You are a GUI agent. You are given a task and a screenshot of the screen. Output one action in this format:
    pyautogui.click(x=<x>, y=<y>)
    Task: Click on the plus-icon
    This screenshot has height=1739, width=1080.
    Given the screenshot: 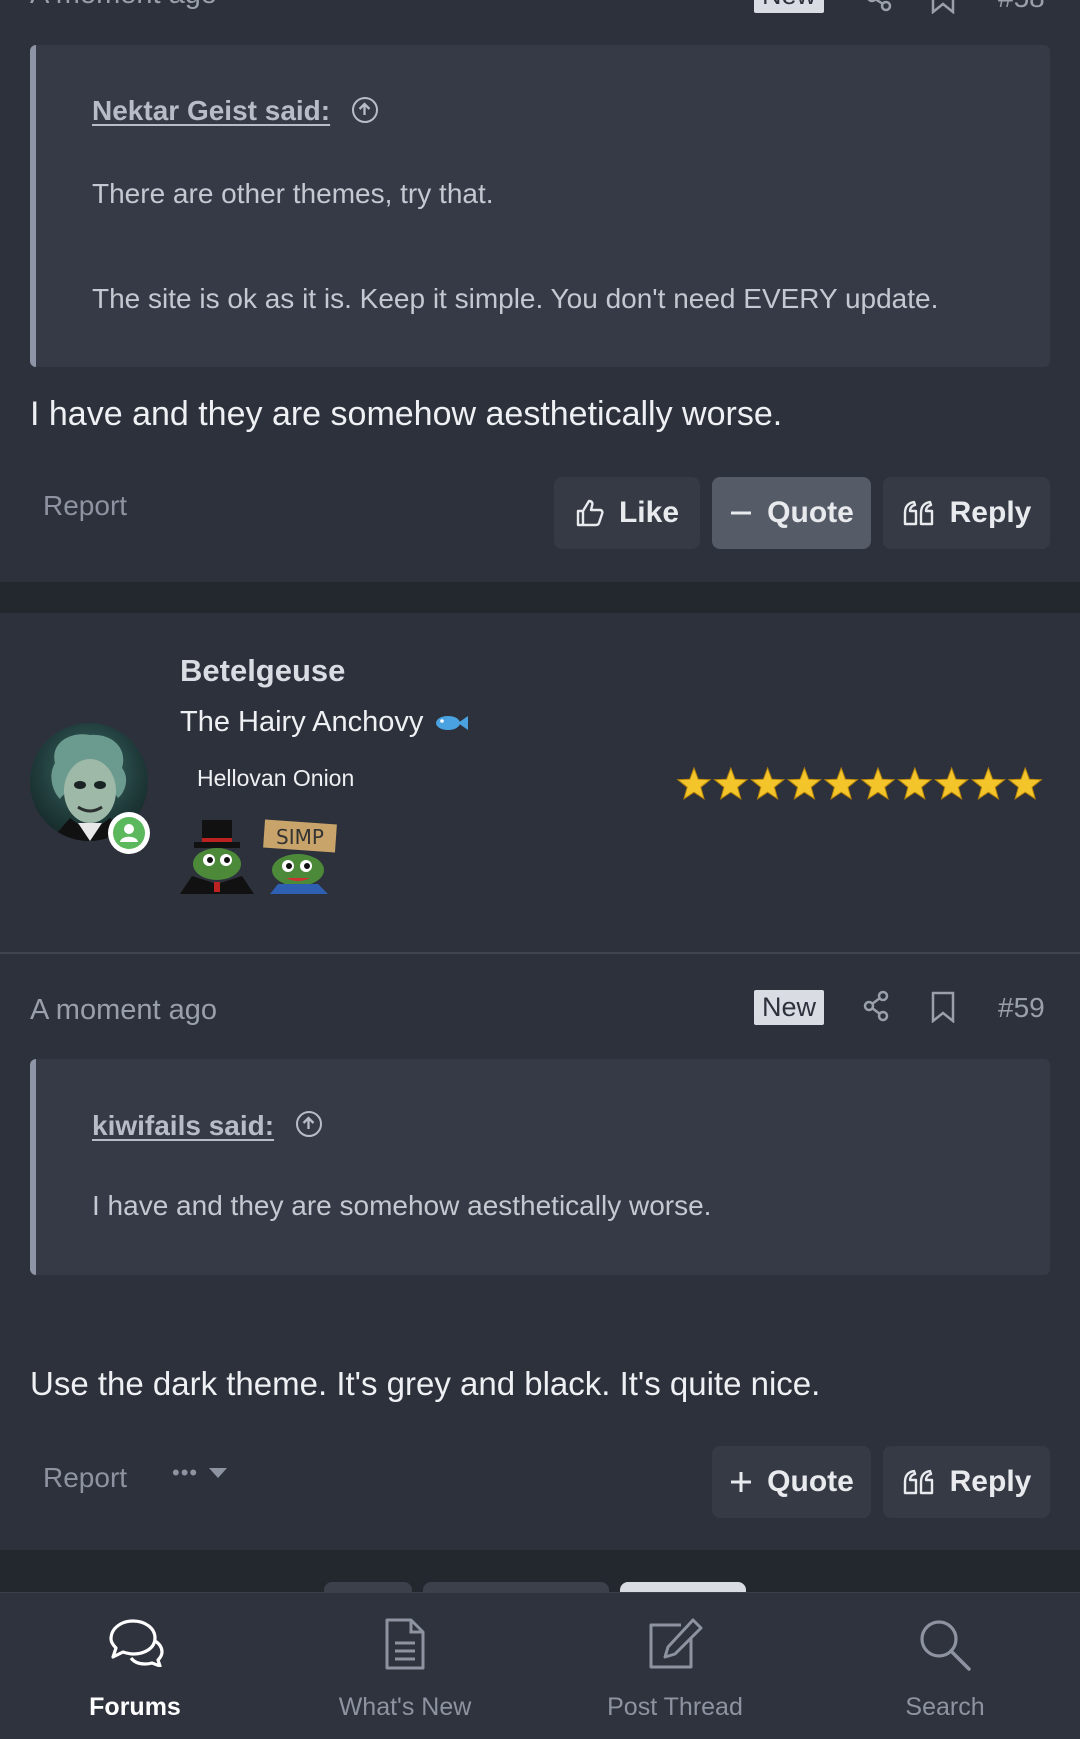 What is the action you would take?
    pyautogui.click(x=741, y=1482)
    